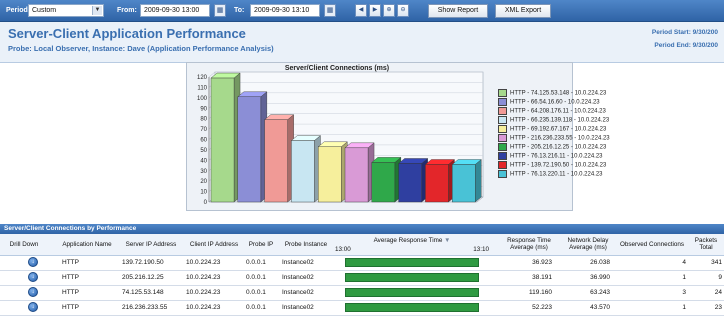  What do you see at coordinates (718, 292) in the screenshot?
I see `cell-packets-total: 24` at bounding box center [718, 292].